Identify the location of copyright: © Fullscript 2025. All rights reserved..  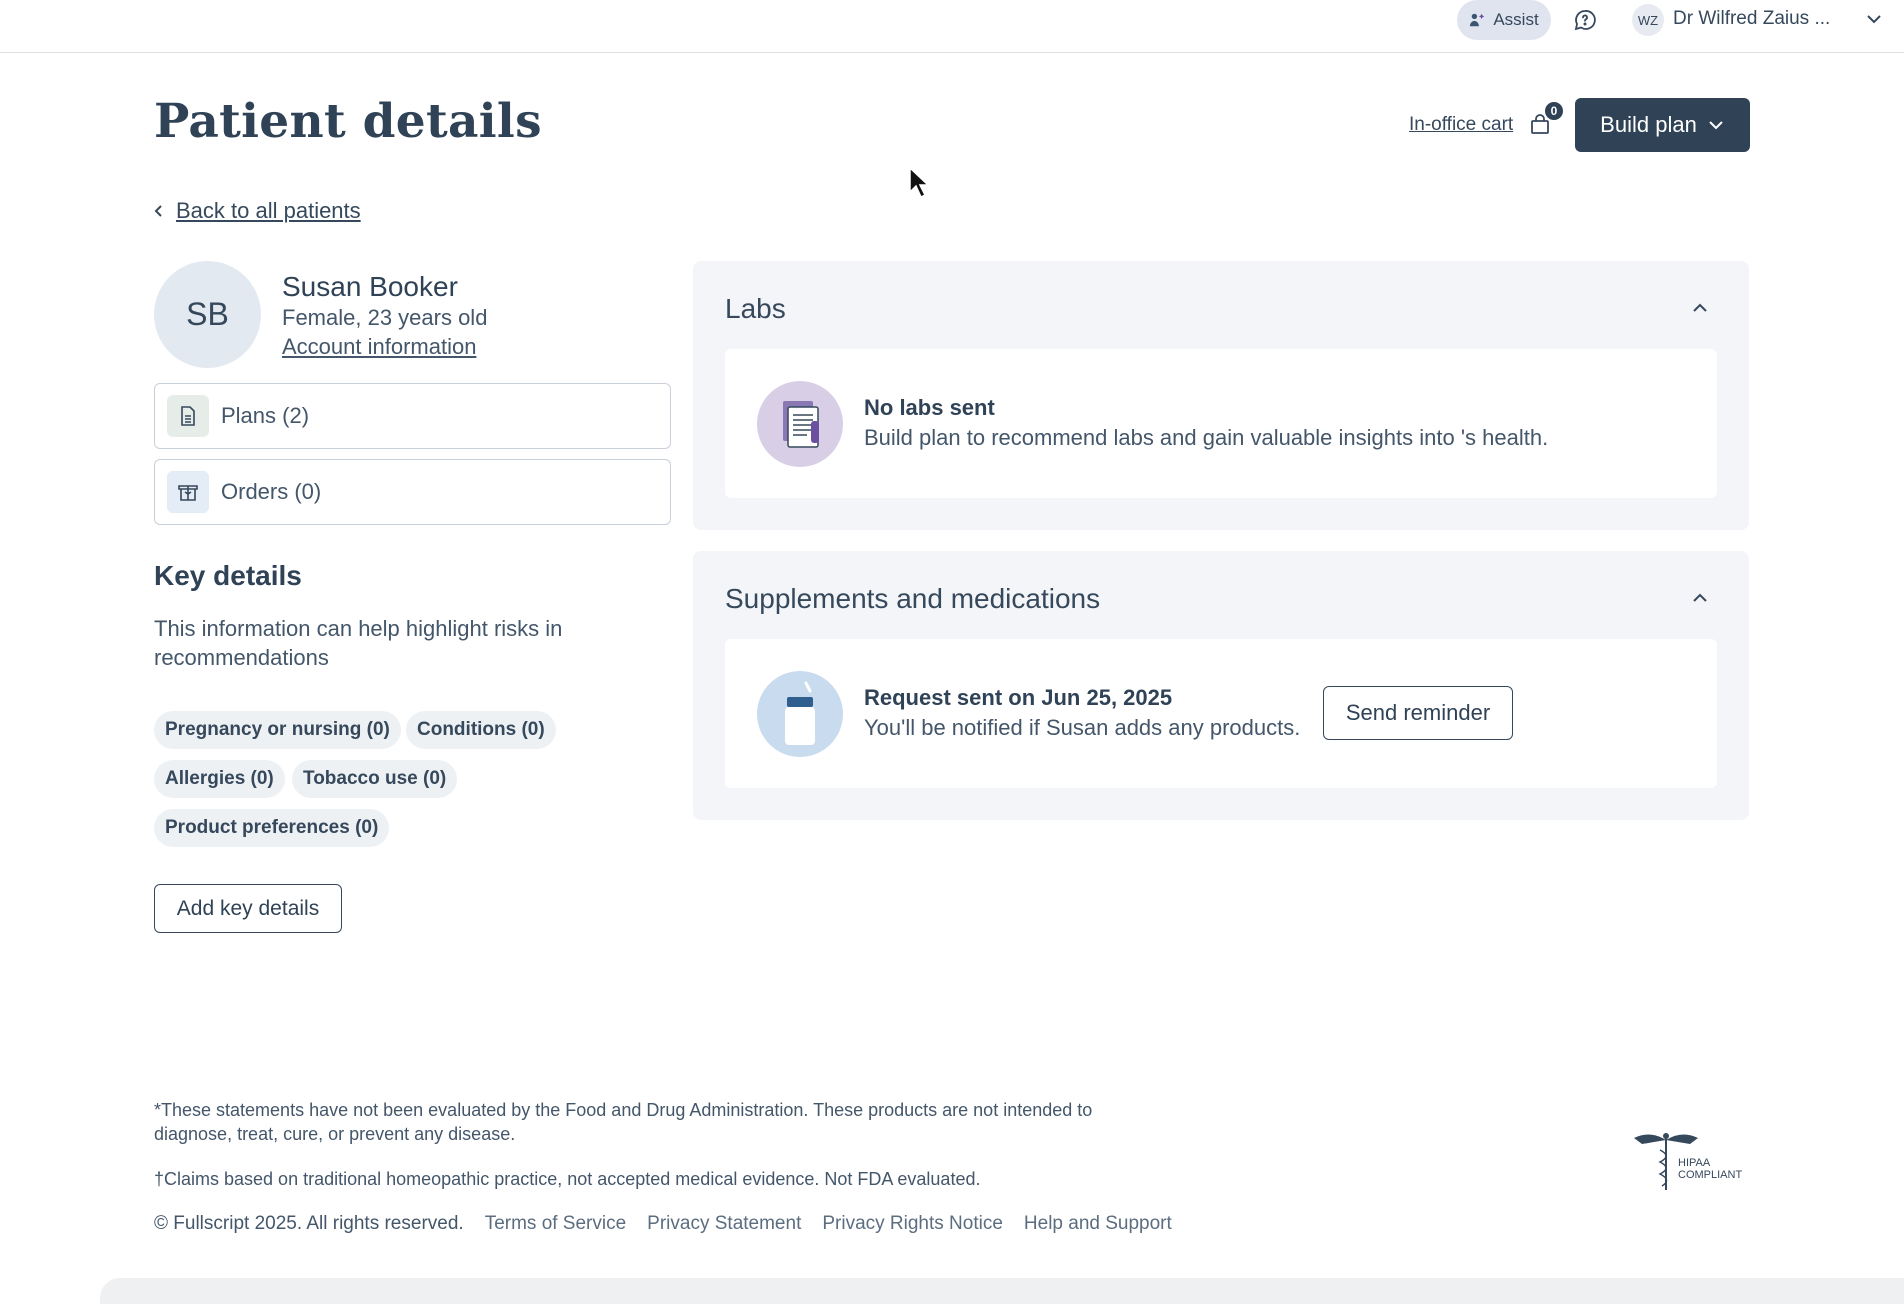
(309, 1223).